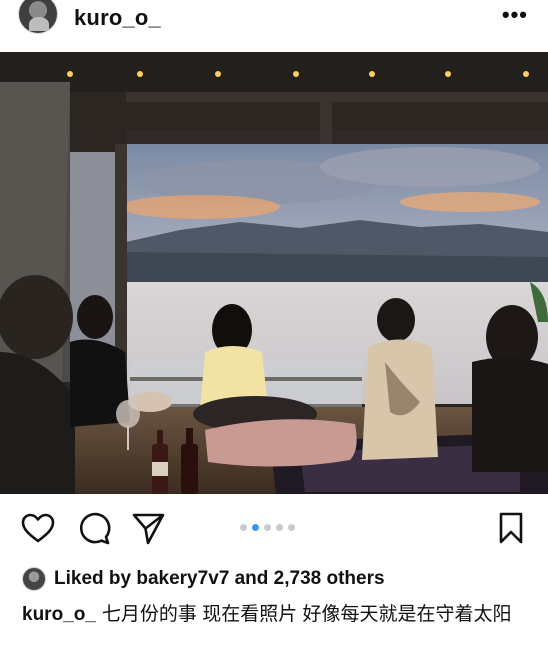 The image size is (548, 658). Describe the element at coordinates (94, 528) in the screenshot. I see `comment-bubble-icon` at that location.